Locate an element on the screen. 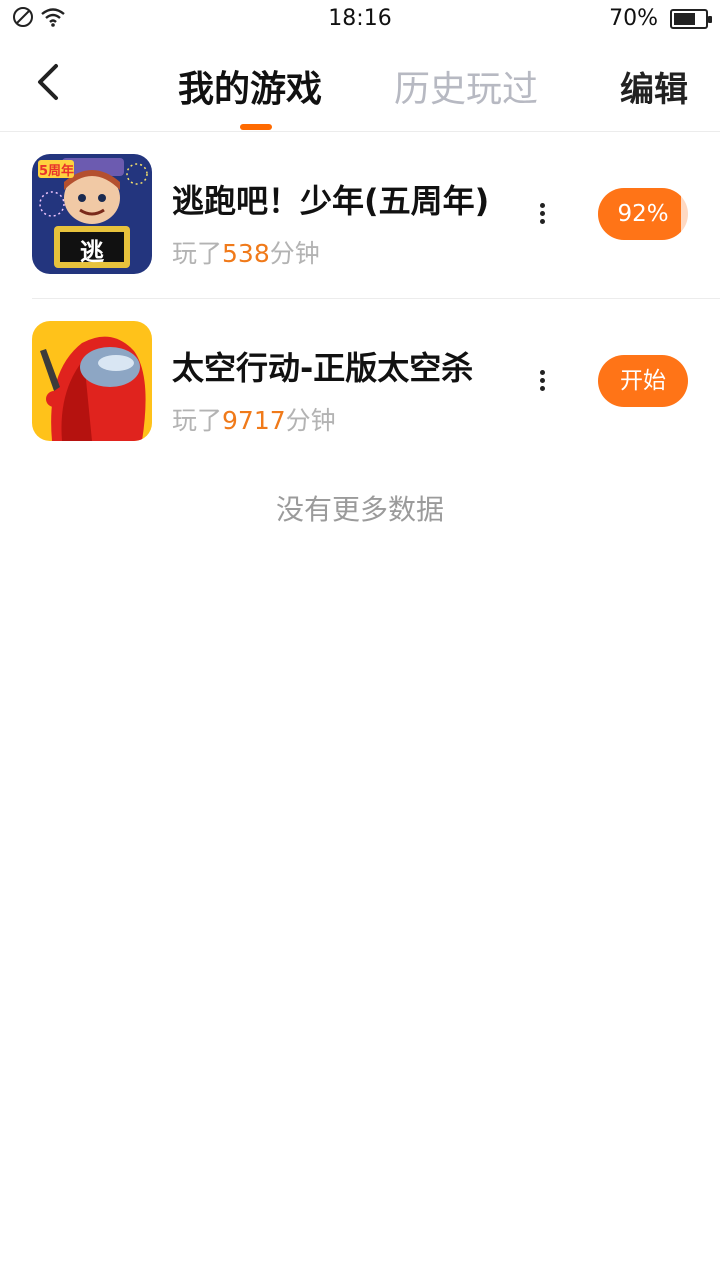 This screenshot has height=1280, width=720. status-bar: 18:16 70% is located at coordinates (360, 19).